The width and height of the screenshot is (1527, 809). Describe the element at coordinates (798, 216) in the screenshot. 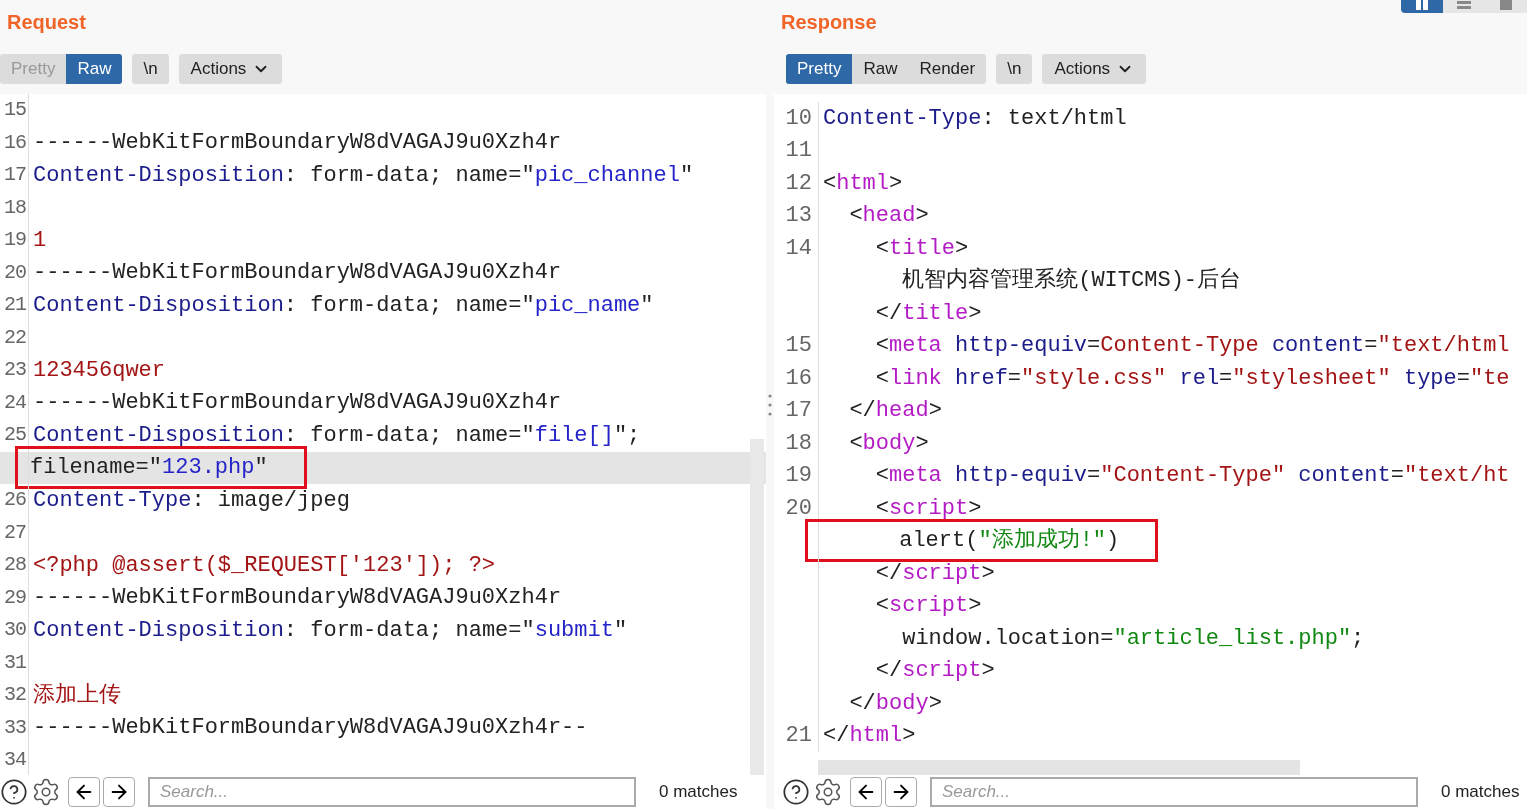

I see `line-number: 13` at that location.